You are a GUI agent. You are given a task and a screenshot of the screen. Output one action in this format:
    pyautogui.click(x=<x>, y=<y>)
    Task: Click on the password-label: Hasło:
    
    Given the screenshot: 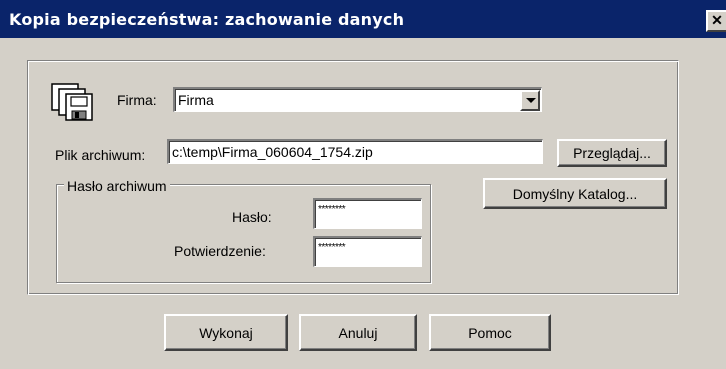 What is the action you would take?
    pyautogui.click(x=252, y=217)
    